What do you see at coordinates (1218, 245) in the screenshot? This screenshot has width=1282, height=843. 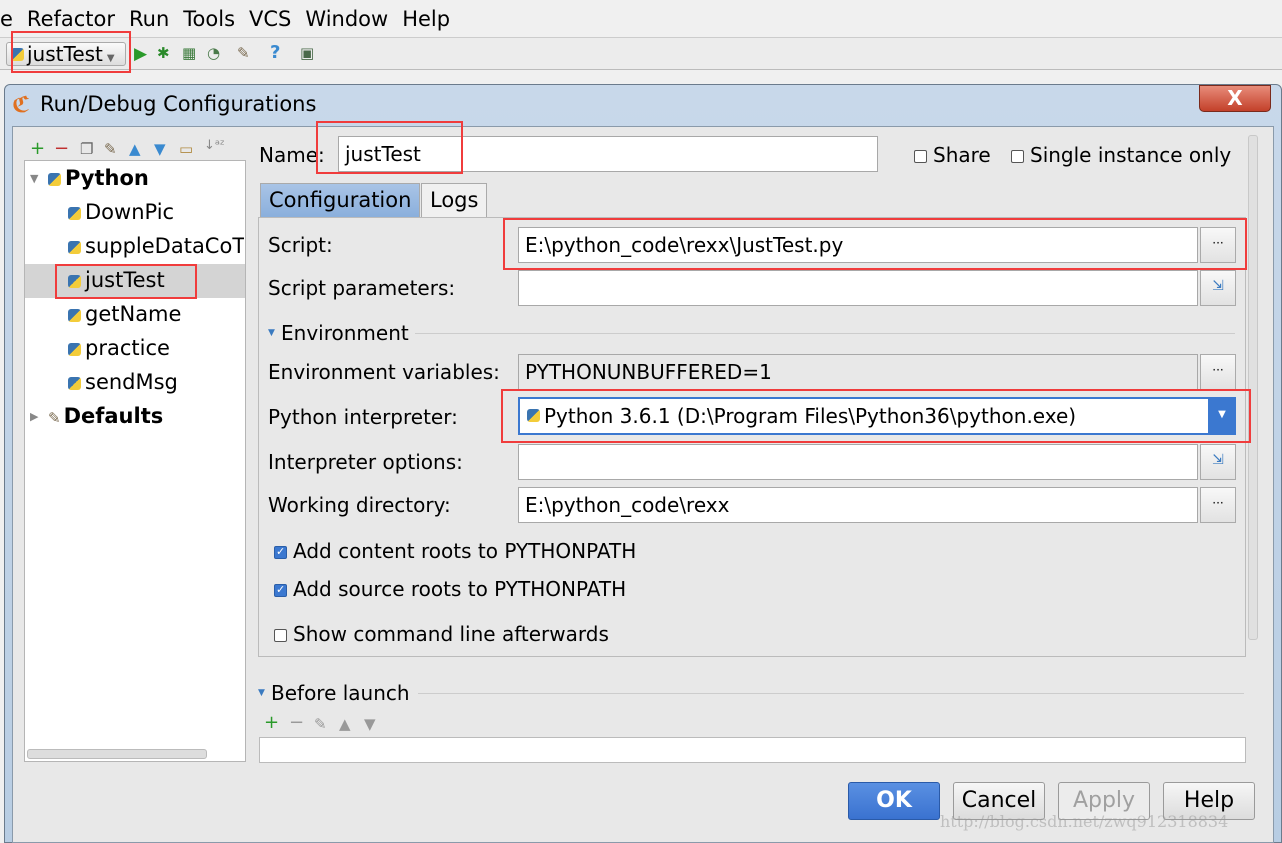 I see `browse-button: ···` at bounding box center [1218, 245].